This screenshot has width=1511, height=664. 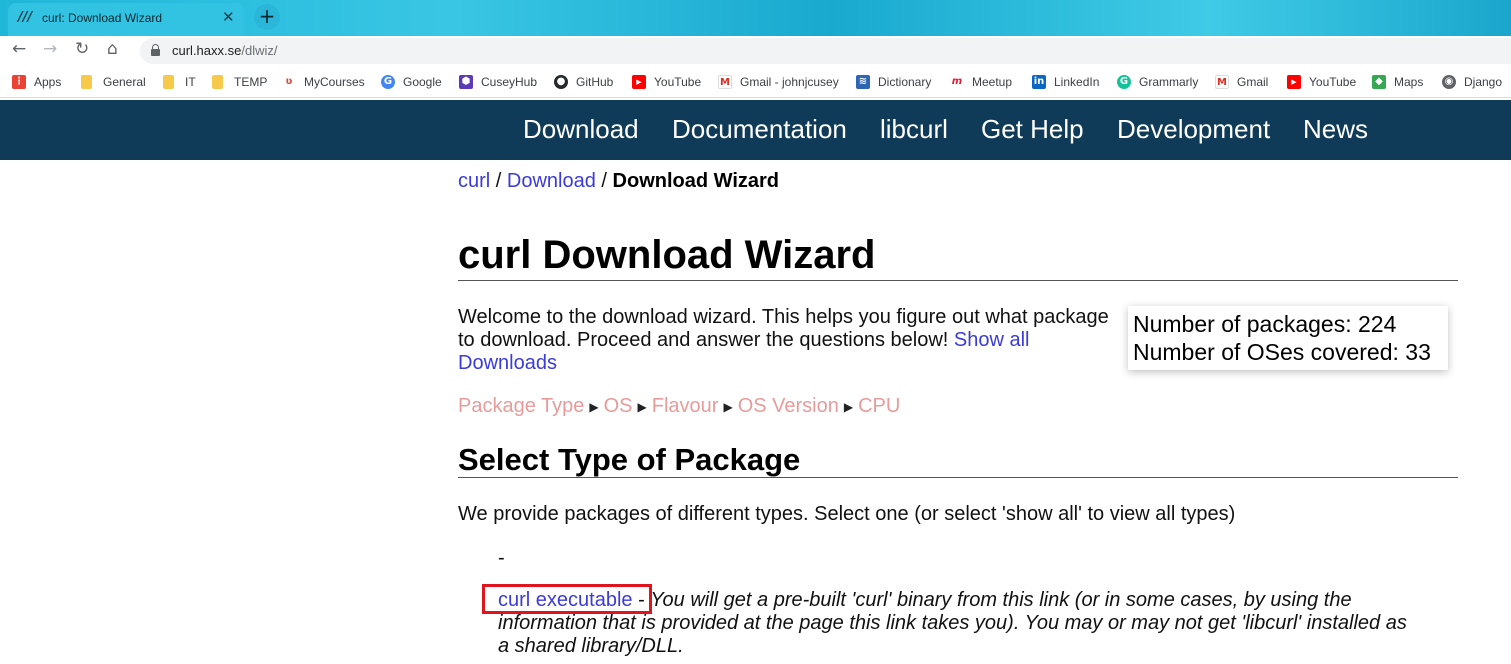 I want to click on new-tab-button: +, so click(x=267, y=17).